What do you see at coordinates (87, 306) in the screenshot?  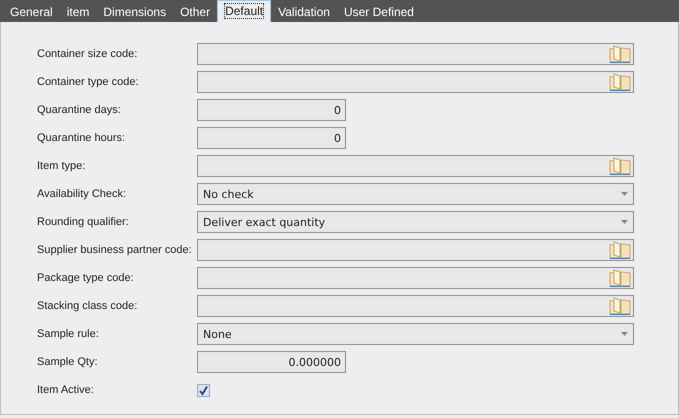 I see `field-label: Stacking class code:` at bounding box center [87, 306].